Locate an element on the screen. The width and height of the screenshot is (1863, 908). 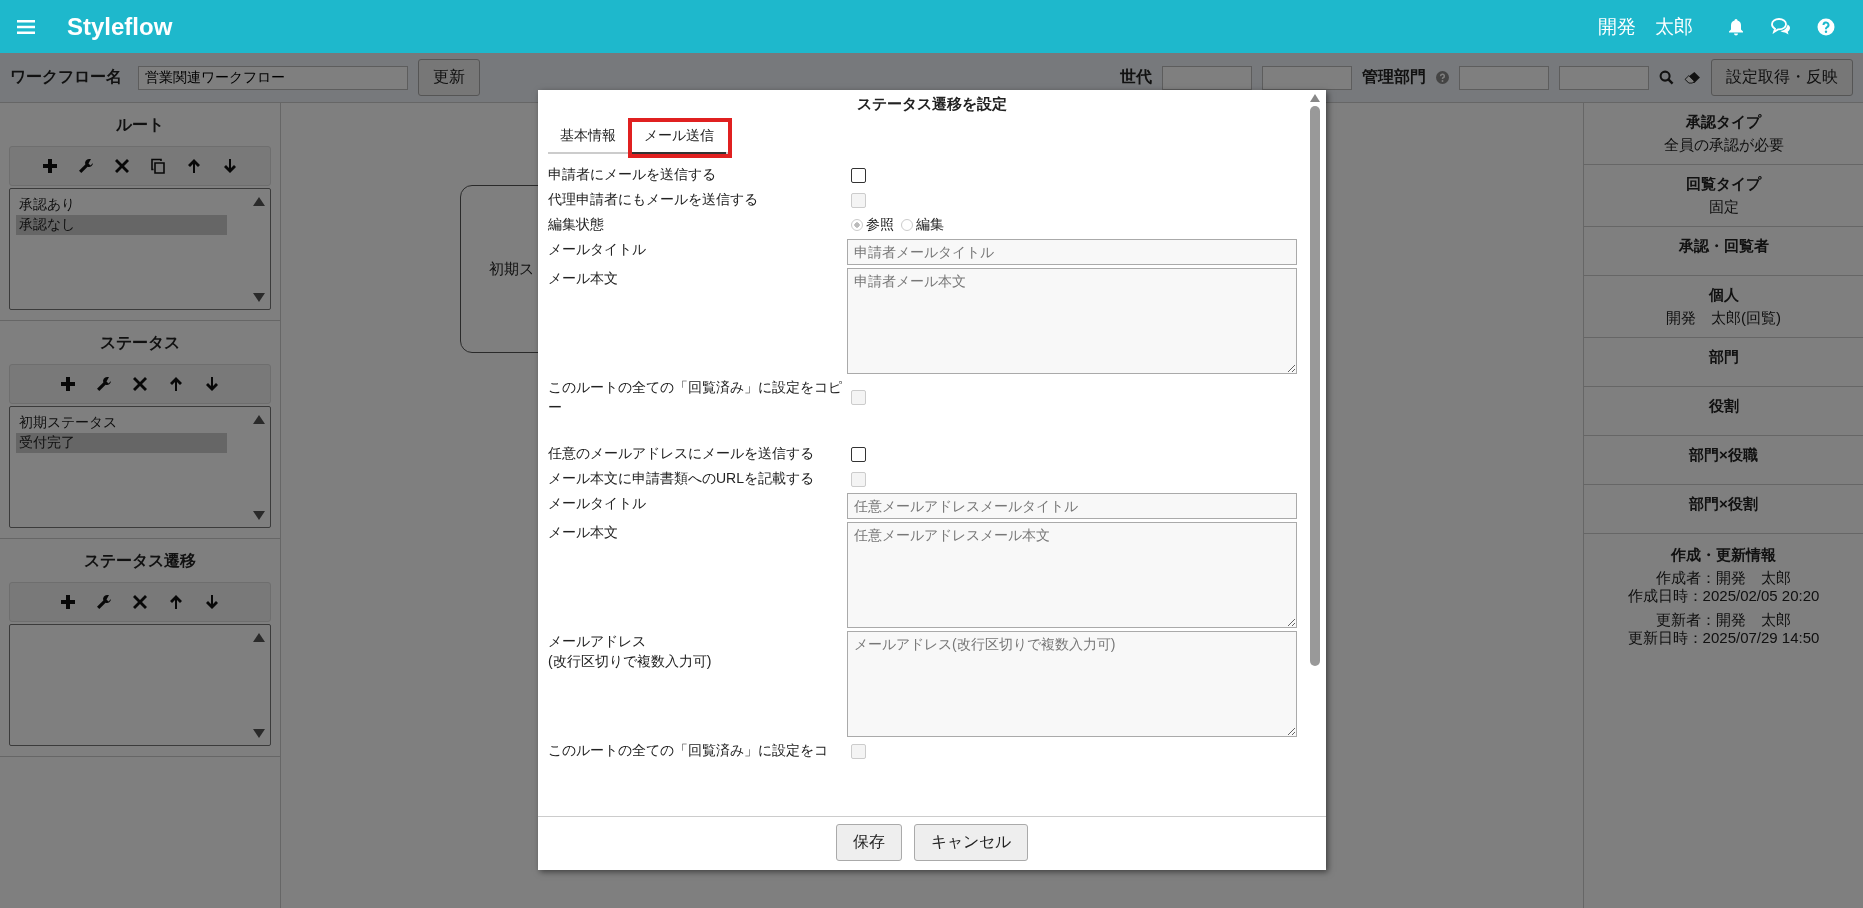
field-label: このルートの全ての「回覧済み」に設定をコ is located at coordinates (688, 750).